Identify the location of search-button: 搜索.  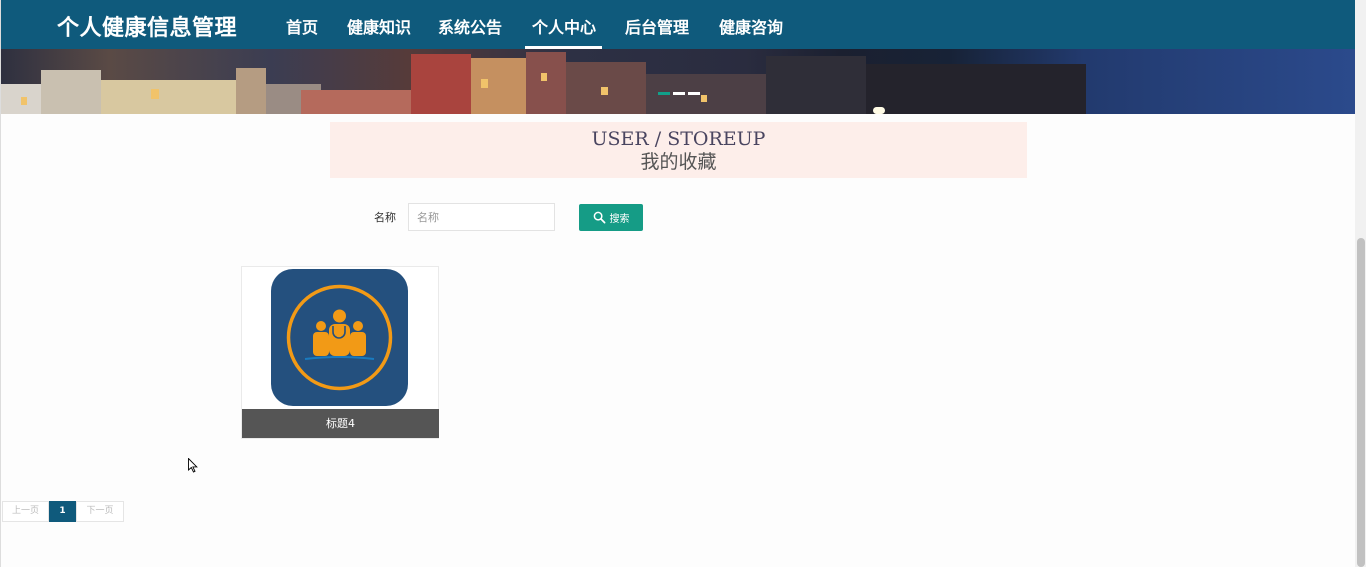
(611, 217).